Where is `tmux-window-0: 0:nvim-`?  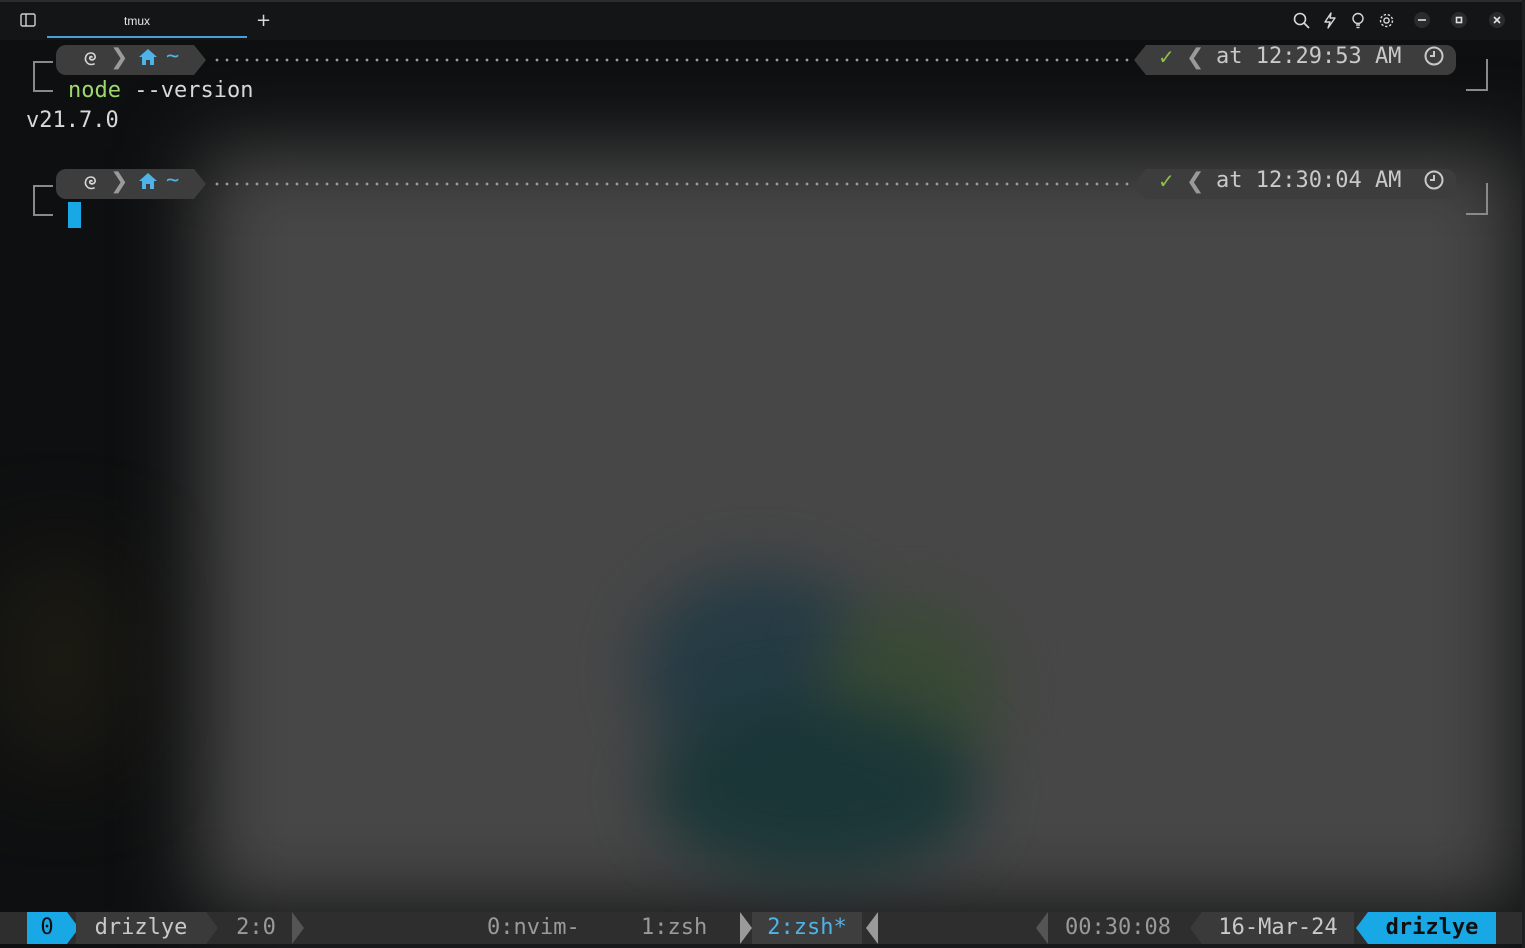 tmux-window-0: 0:nvim- is located at coordinates (533, 928).